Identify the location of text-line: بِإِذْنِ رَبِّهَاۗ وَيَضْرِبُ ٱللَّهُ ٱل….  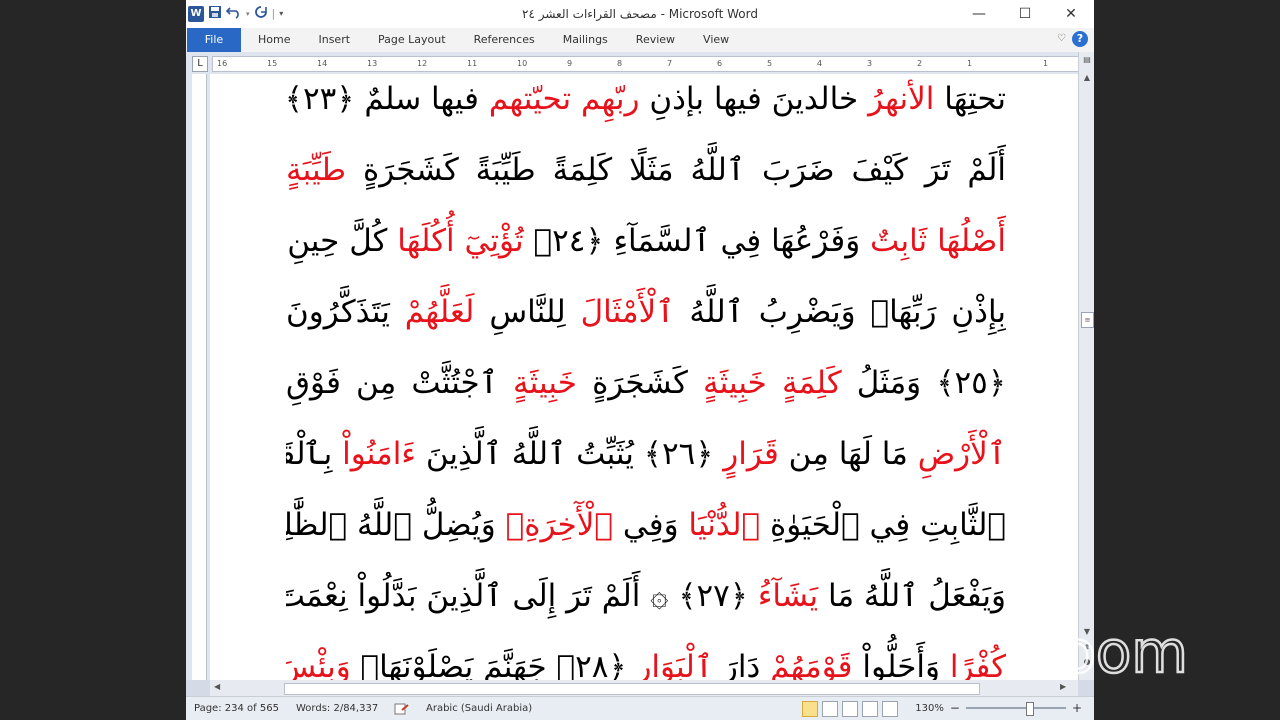
(646, 312).